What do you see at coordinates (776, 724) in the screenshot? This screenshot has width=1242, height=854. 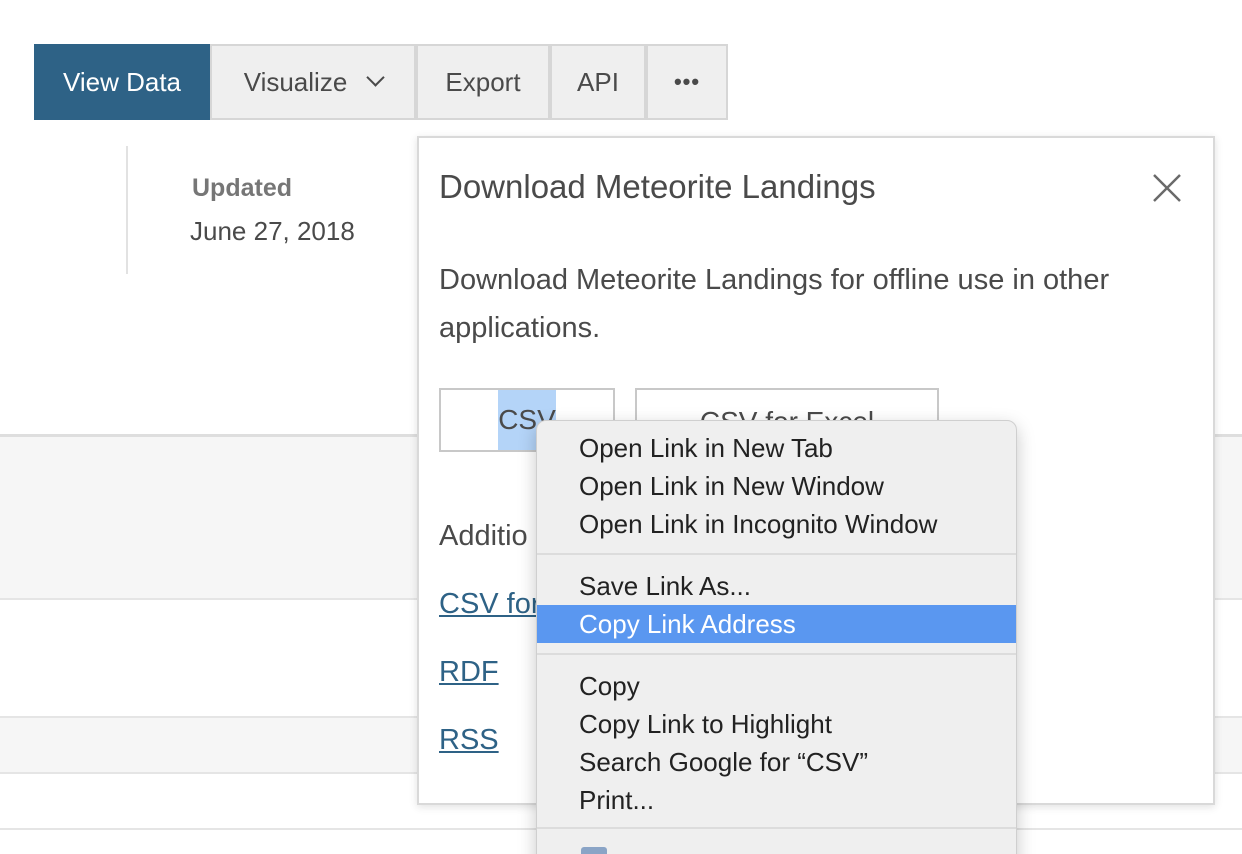 I see `menu-copy-link-highlight: Copy Link to Highlight` at bounding box center [776, 724].